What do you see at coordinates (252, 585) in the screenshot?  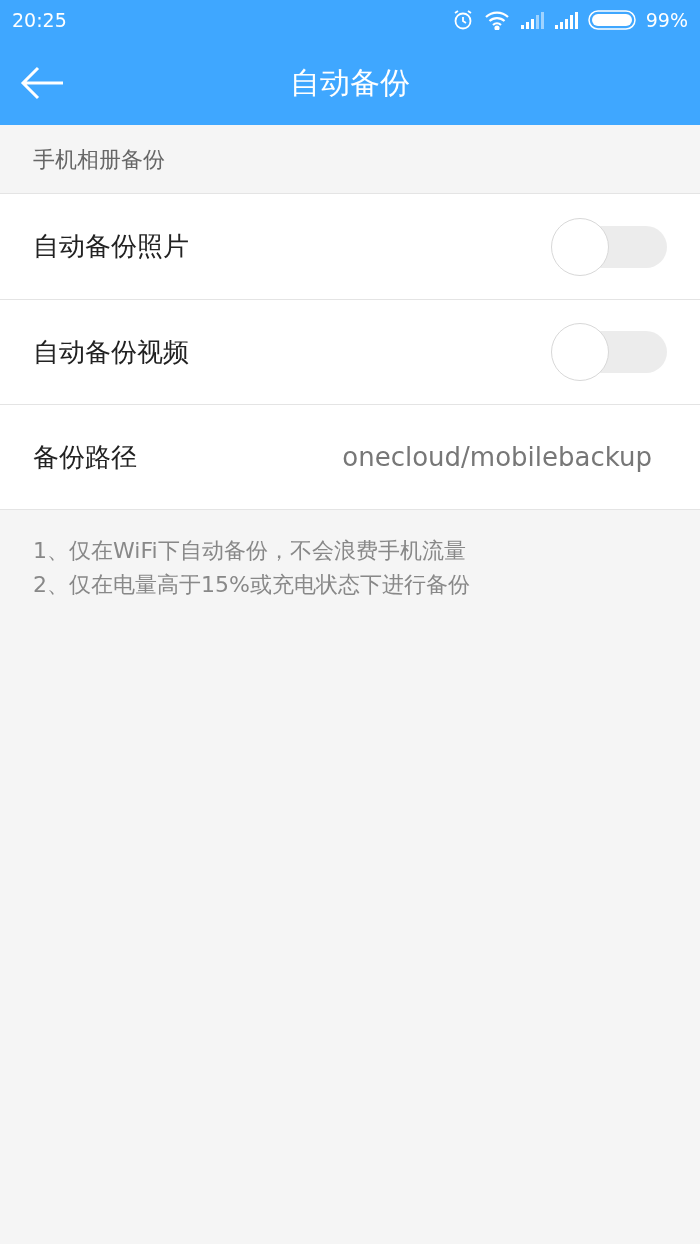 I see `note-text: 2、仅在电量高于15%或充电状态下进行备份` at bounding box center [252, 585].